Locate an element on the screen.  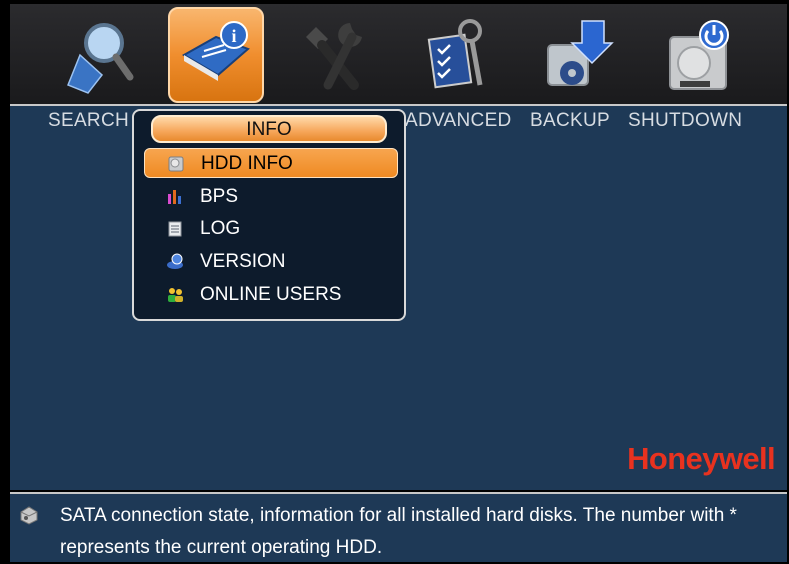
backup-tool is located at coordinates (578, 55).